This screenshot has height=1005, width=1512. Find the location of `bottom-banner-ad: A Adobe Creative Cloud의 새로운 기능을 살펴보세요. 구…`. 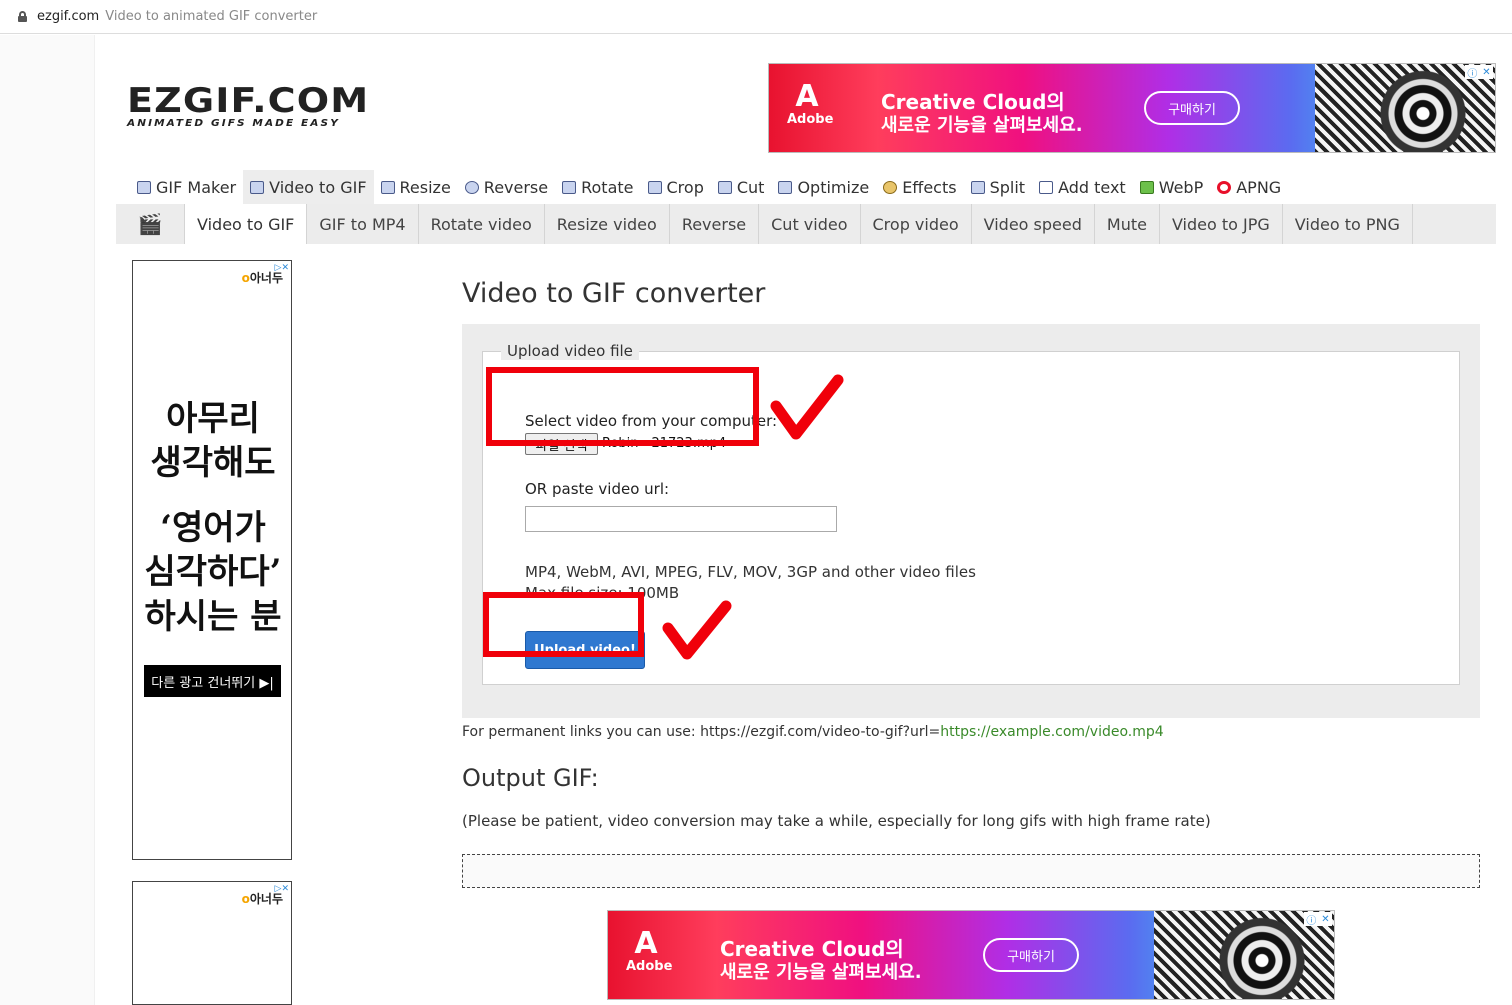

bottom-banner-ad: A Adobe Creative Cloud의 새로운 기능을 살펴보세요. 구… is located at coordinates (971, 955).